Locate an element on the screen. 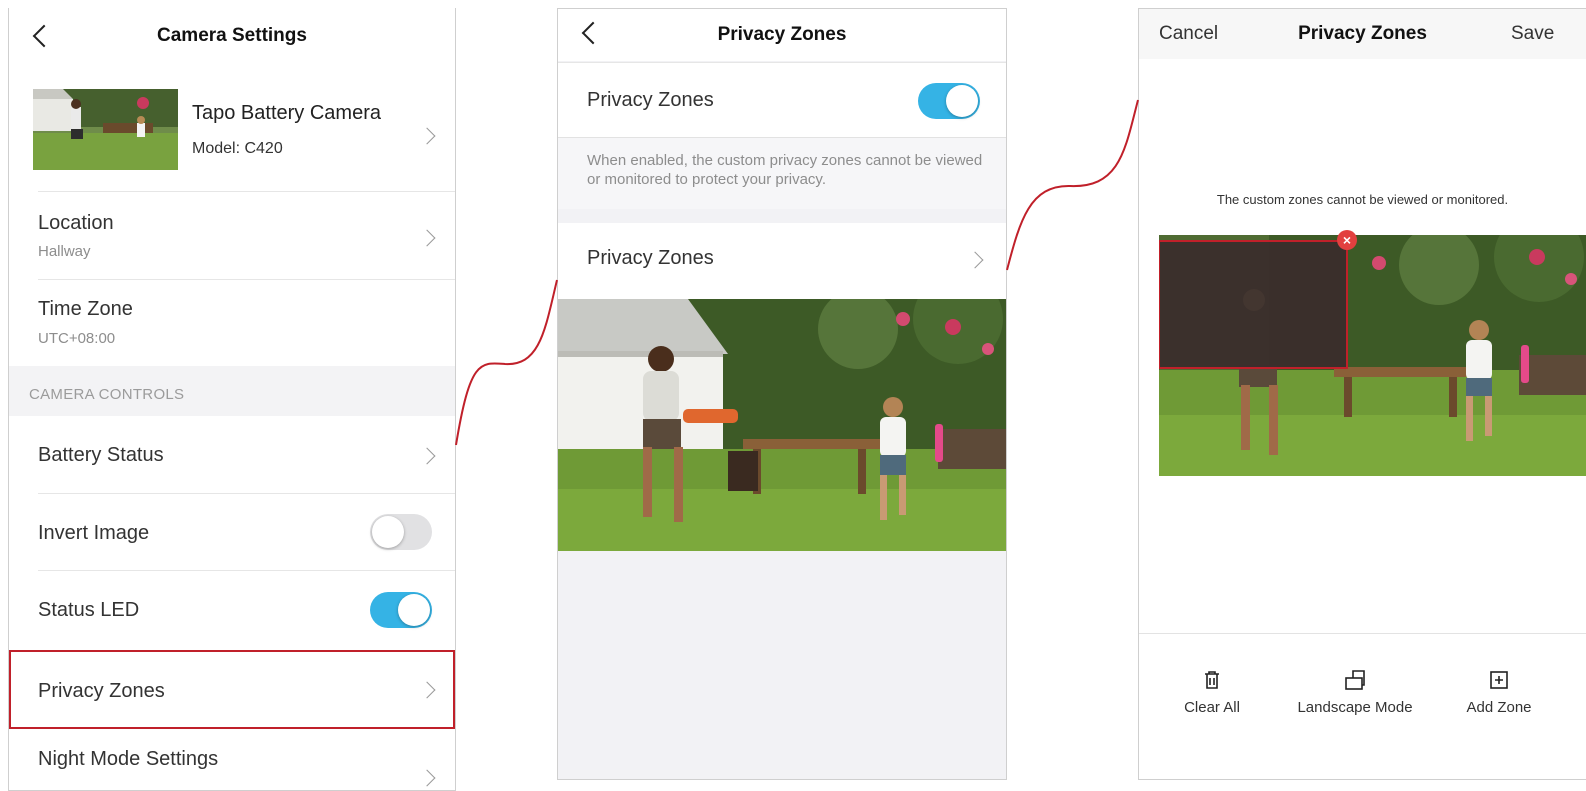  page-title: Privacy Zones is located at coordinates (782, 34).